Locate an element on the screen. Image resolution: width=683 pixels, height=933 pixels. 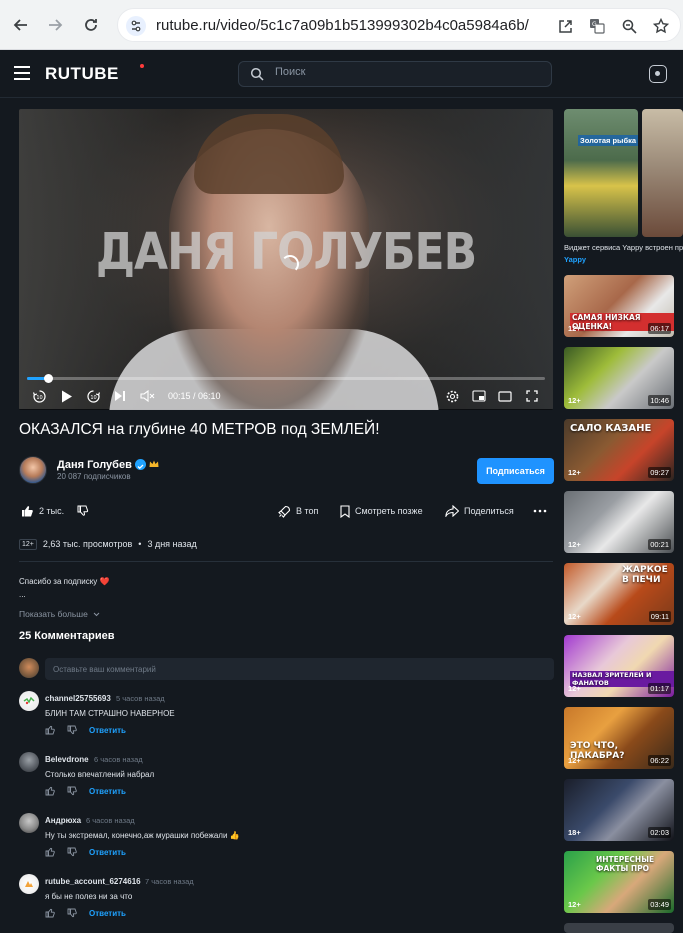
thumbs-down-icon is located at coordinates (83, 510).